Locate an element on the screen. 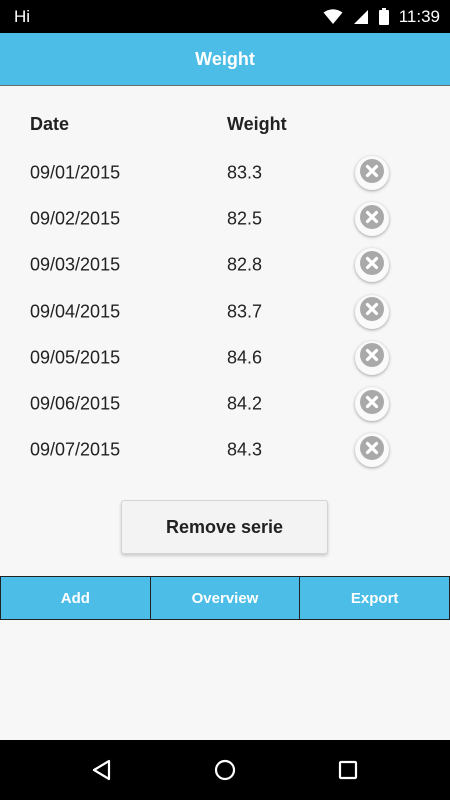 This screenshot has height=800, width=450. carrier-label: Hi is located at coordinates (22, 16).